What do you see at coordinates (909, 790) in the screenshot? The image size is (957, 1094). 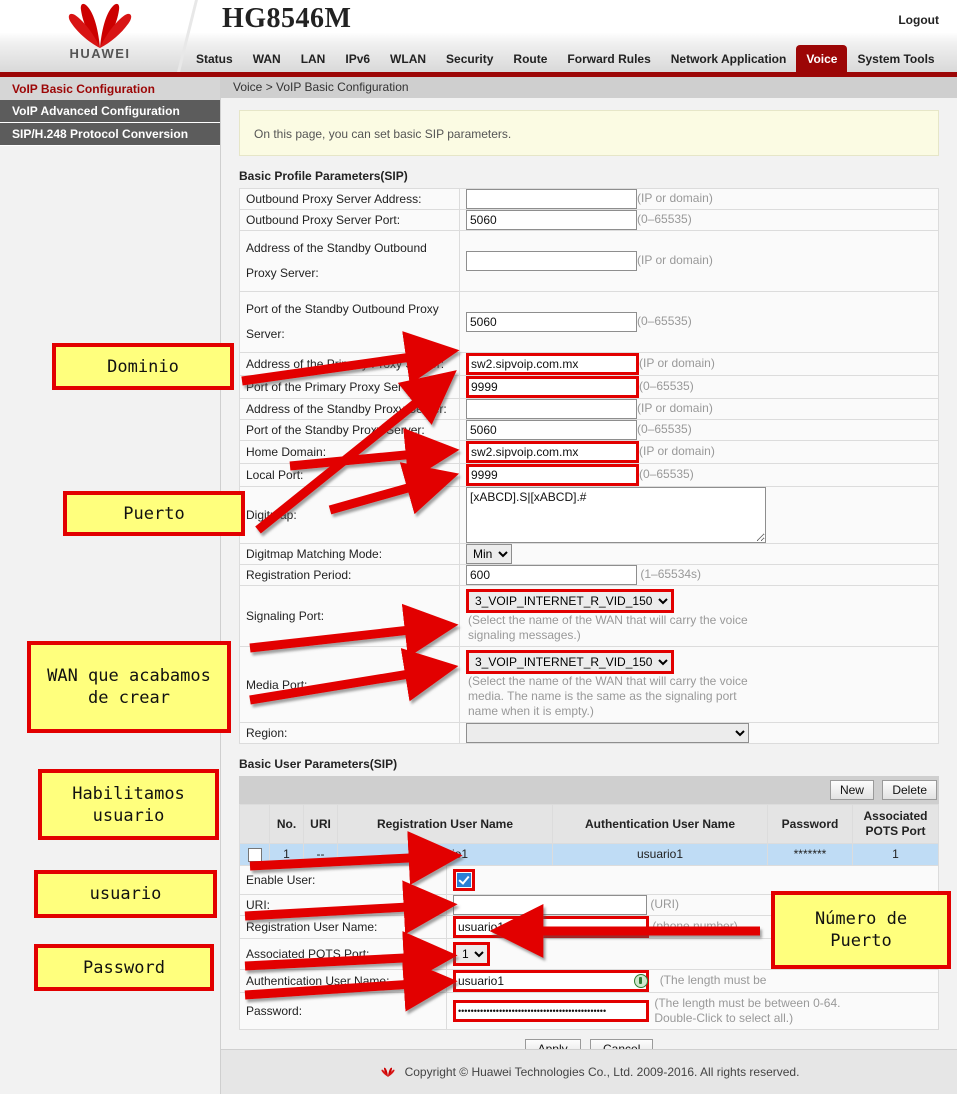 I see `delete-button: Delete` at bounding box center [909, 790].